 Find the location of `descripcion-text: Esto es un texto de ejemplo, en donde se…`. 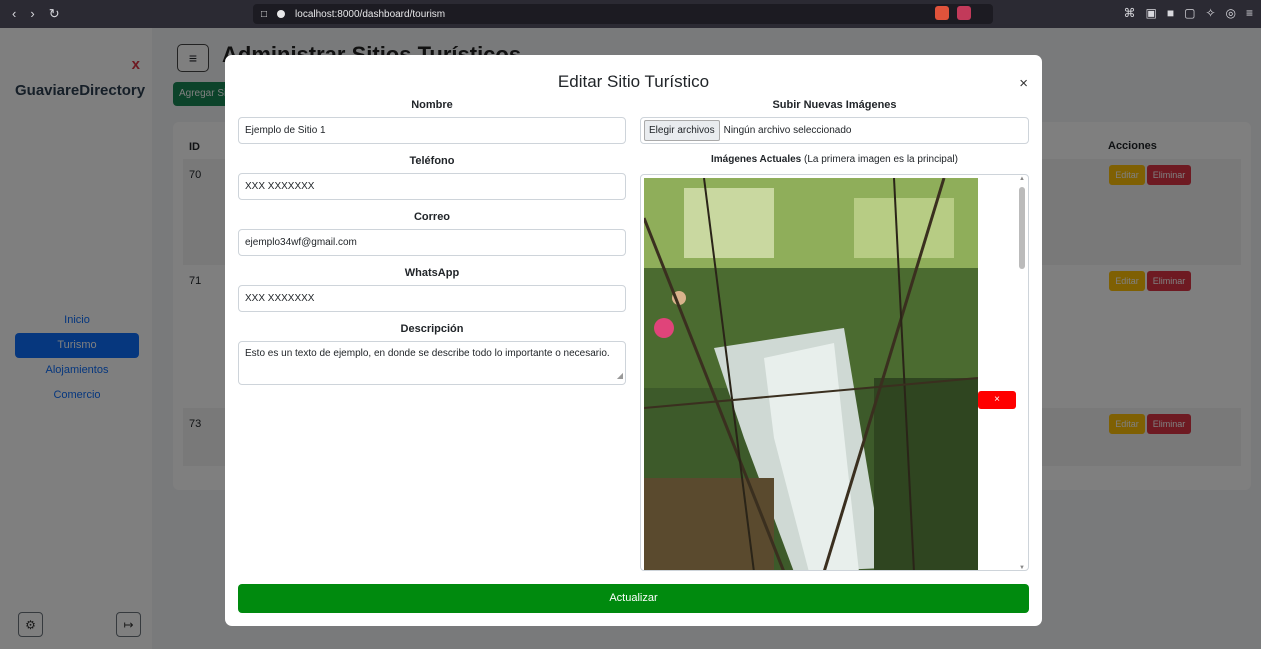

descripcion-text: Esto es un texto de ejemplo, en donde se… is located at coordinates (427, 353).